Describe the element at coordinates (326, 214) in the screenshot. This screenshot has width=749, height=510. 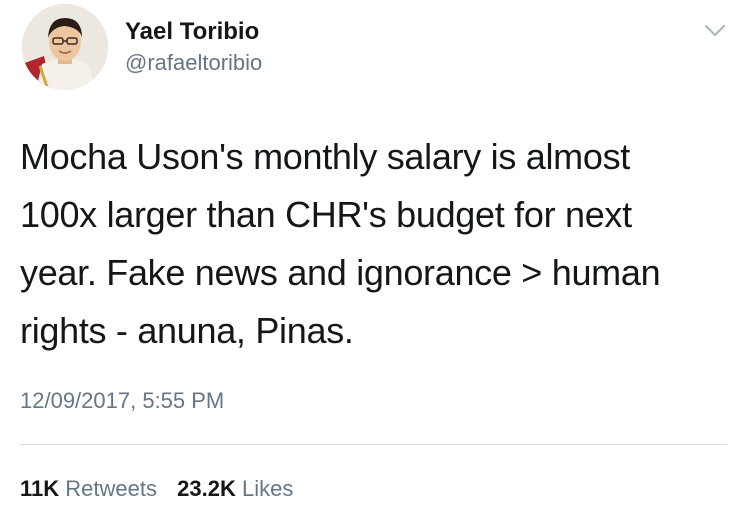
I see `tweet-text-line: 100x larger than CHR's budget for next` at that location.